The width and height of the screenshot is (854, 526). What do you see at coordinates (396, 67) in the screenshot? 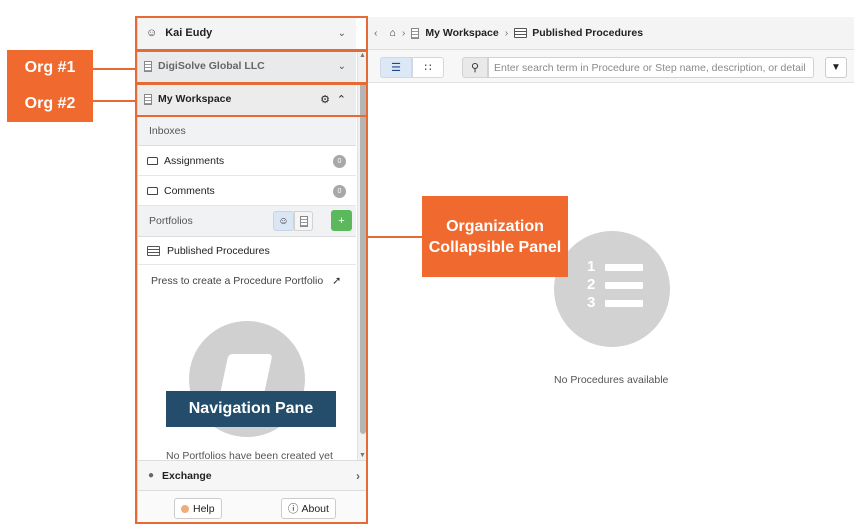
I see `list-view-button: ☰` at bounding box center [396, 67].